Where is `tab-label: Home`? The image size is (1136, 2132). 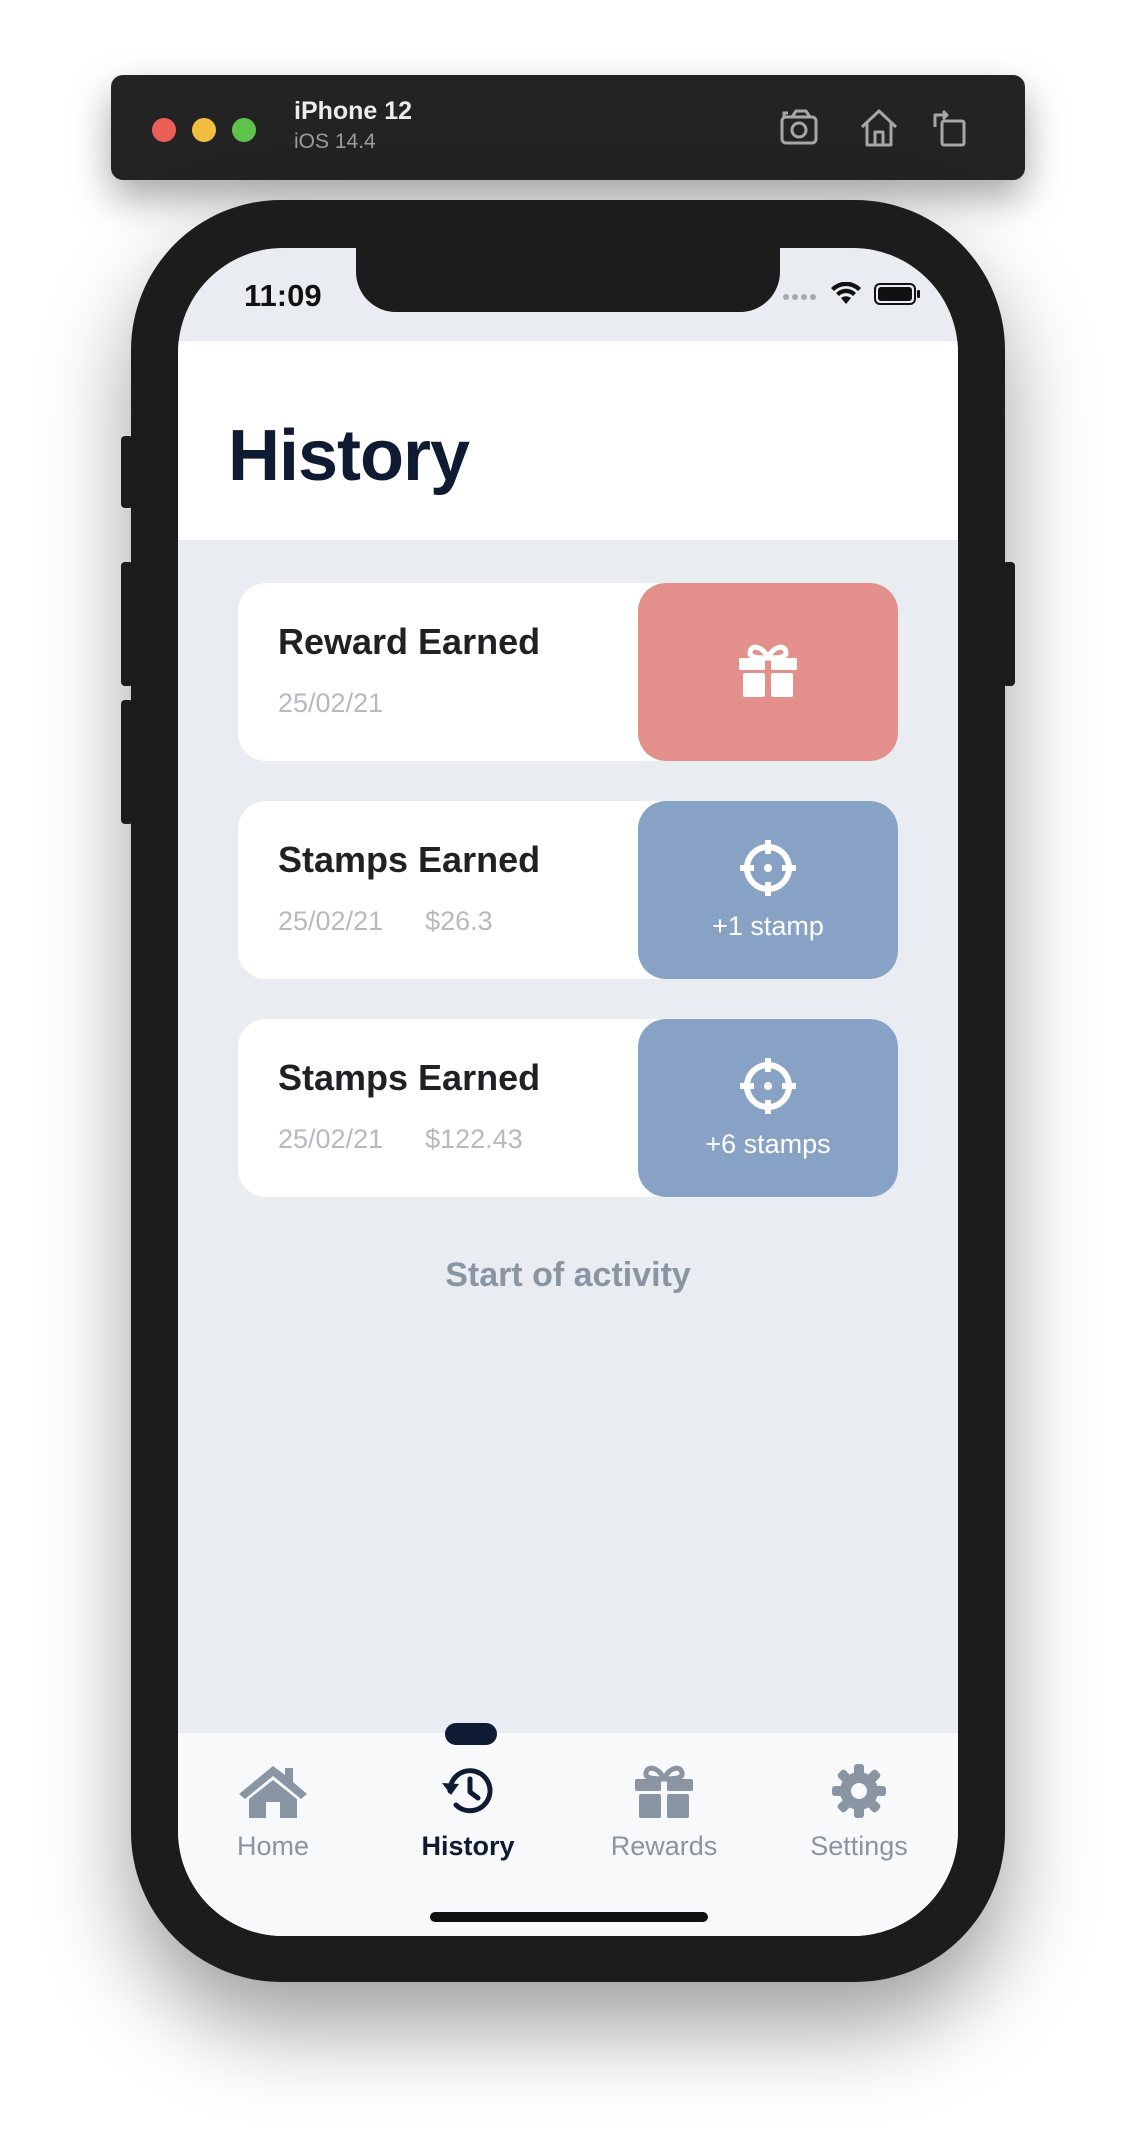
tab-label: Home is located at coordinates (273, 1846).